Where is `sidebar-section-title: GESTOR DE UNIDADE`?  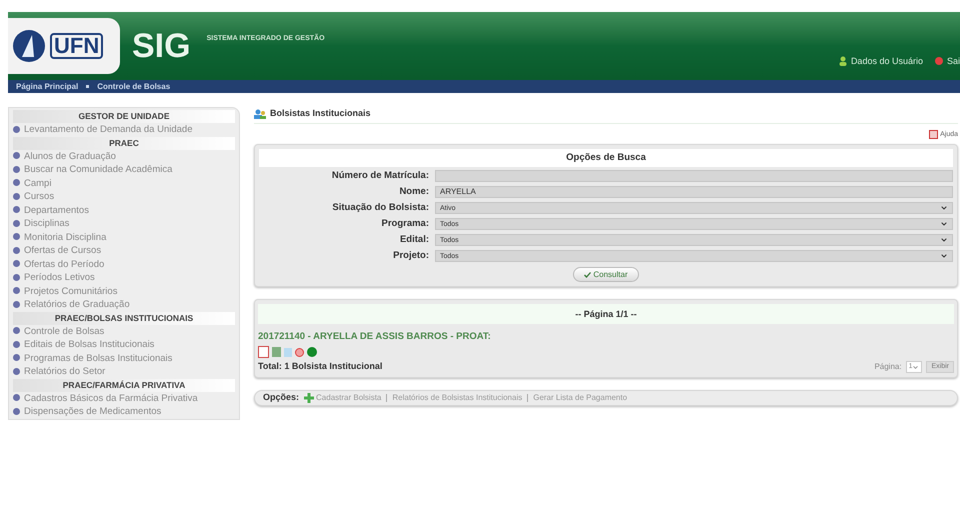 sidebar-section-title: GESTOR DE UNIDADE is located at coordinates (124, 116).